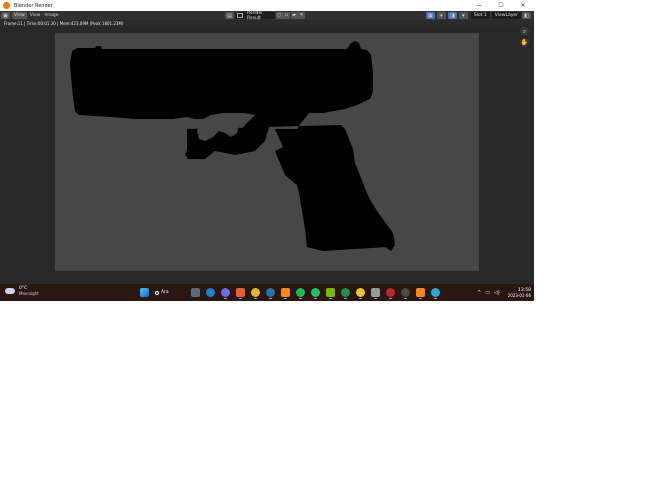  What do you see at coordinates (301, 15) in the screenshot?
I see `unlink-icon: ✕` at bounding box center [301, 15].